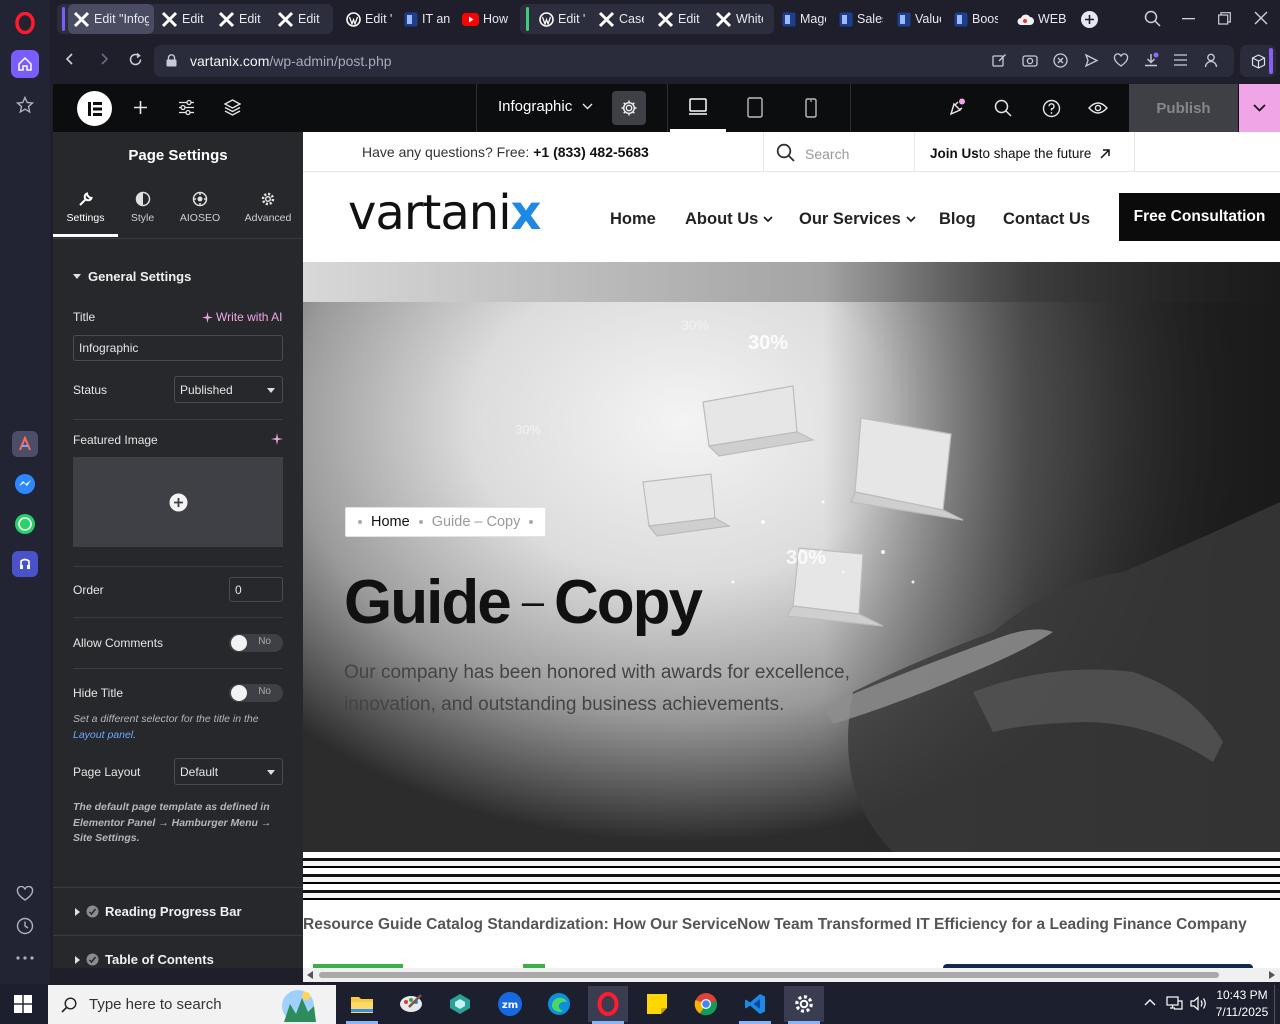  I want to click on section-table-of-contents: Table of Contents, so click(144, 959).